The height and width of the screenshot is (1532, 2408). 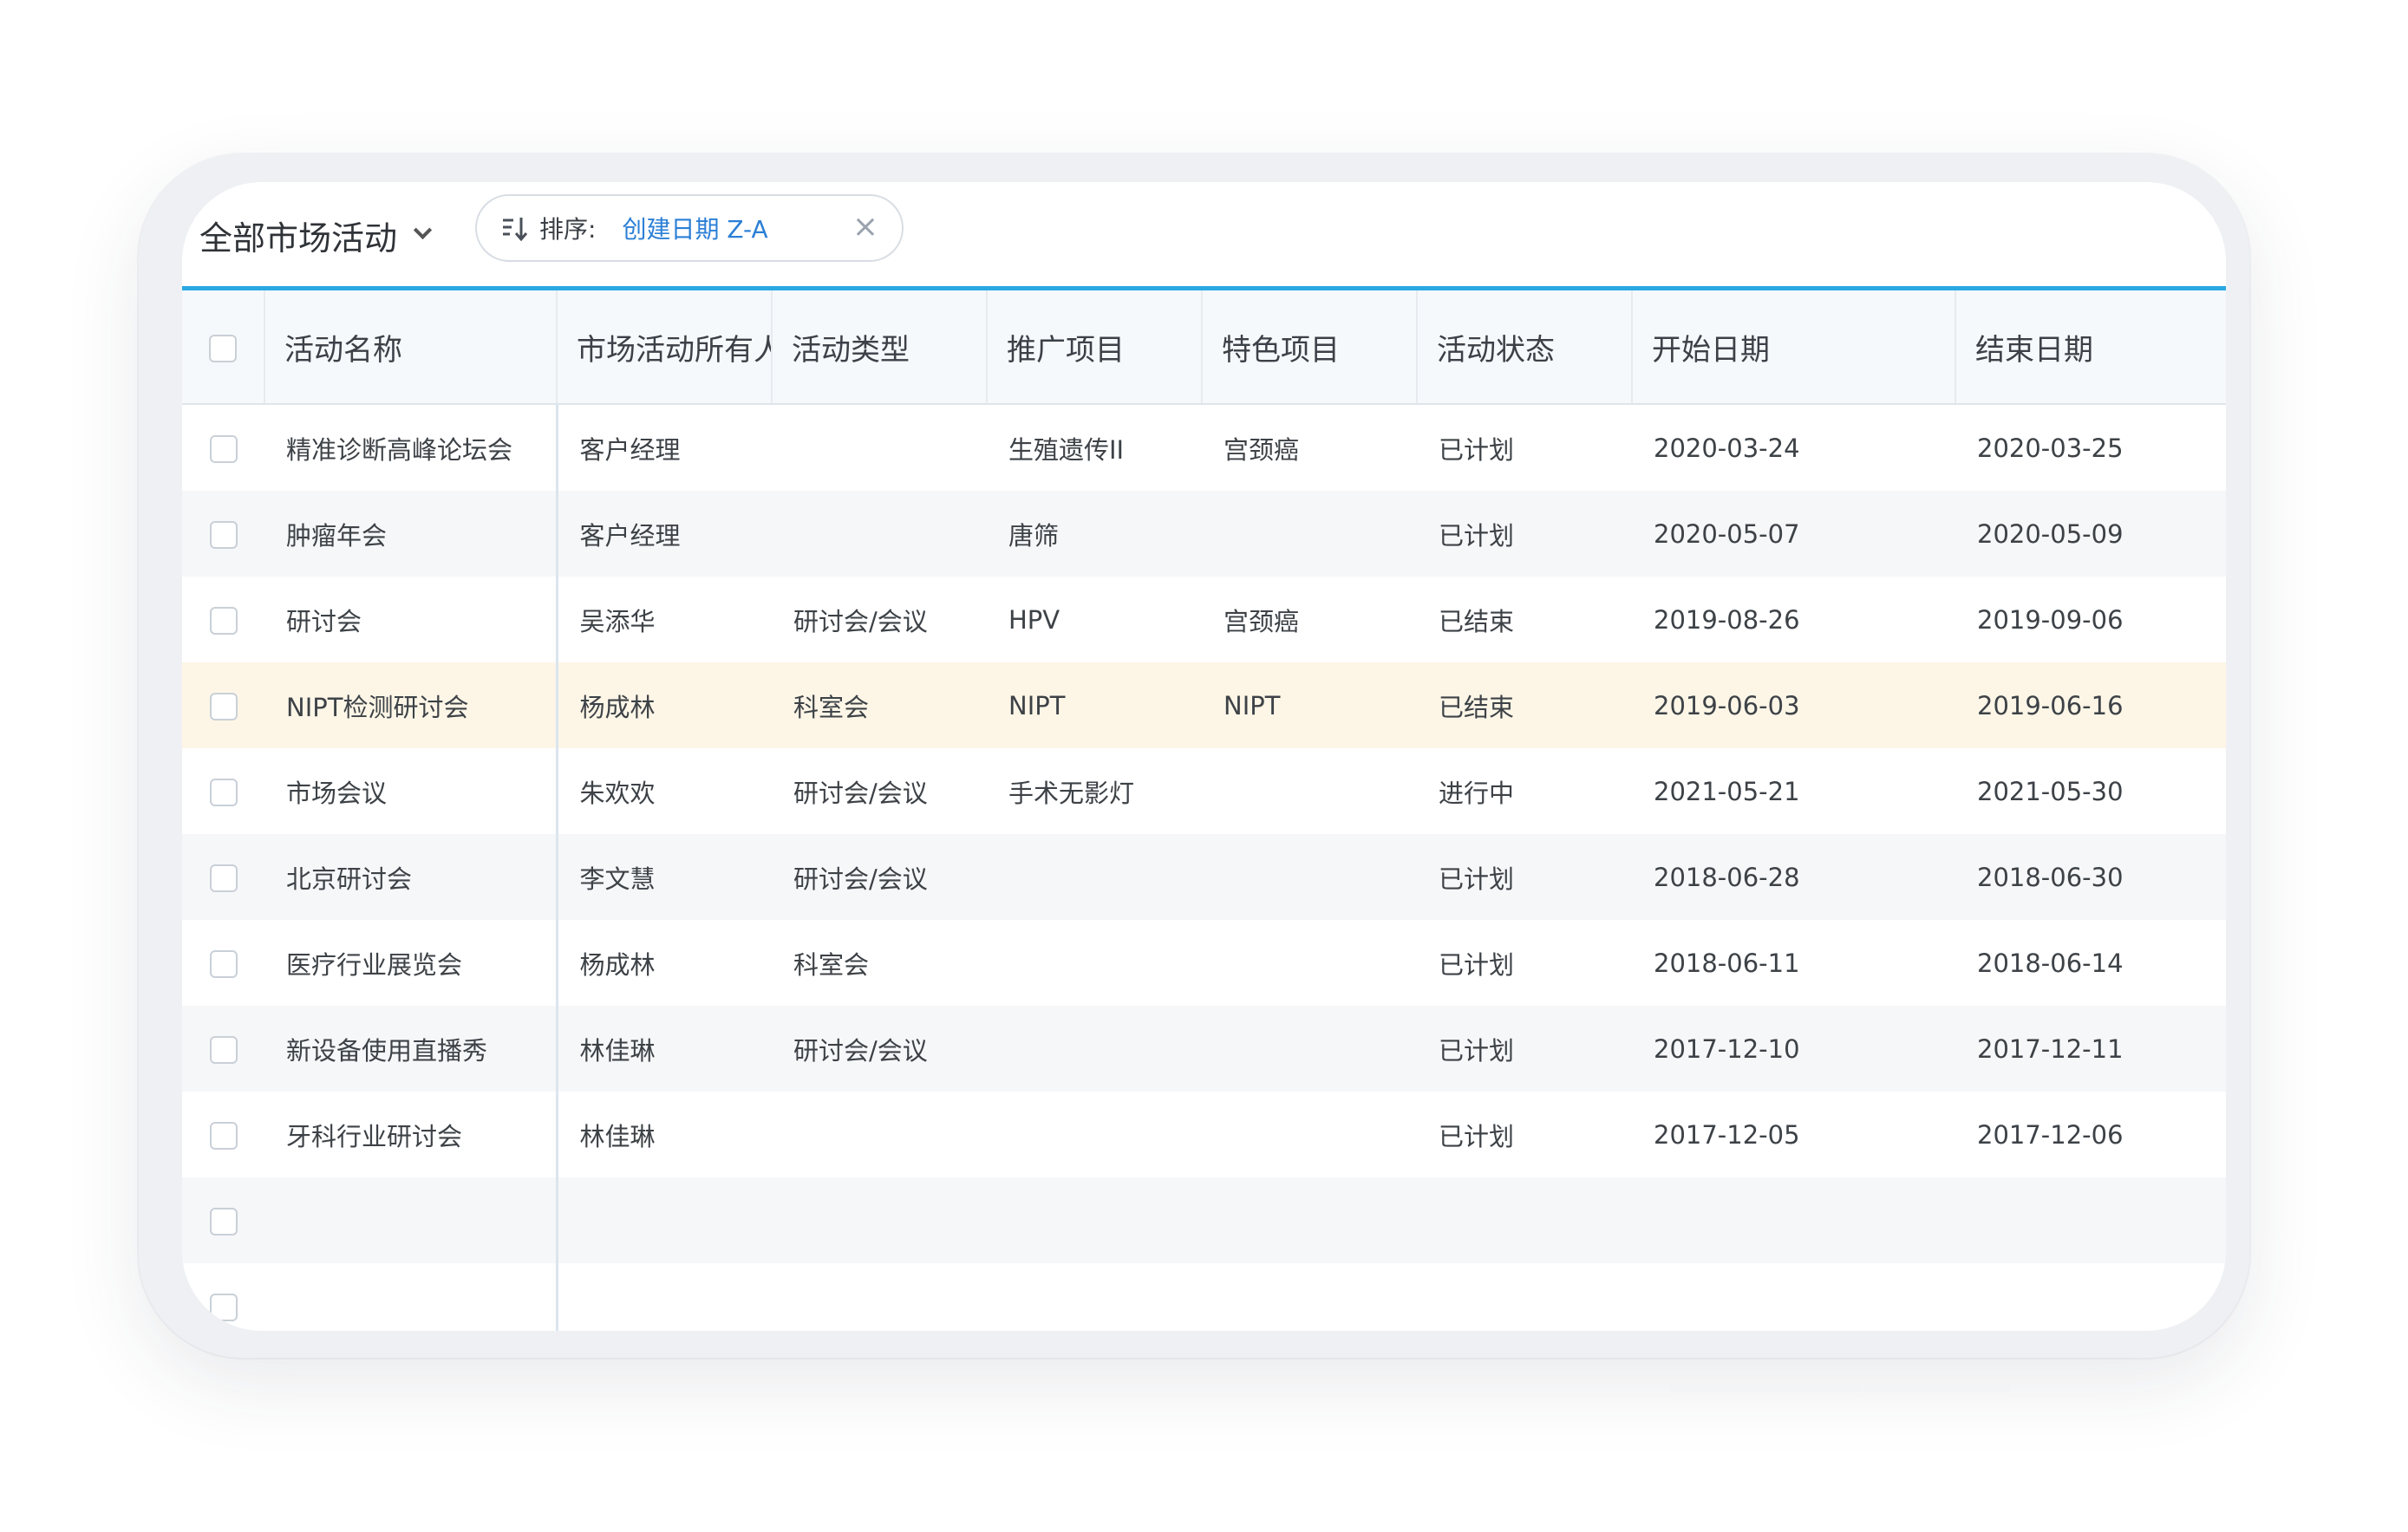 What do you see at coordinates (664, 347) in the screenshot?
I see `column-header-owner: 市场活动所有人` at bounding box center [664, 347].